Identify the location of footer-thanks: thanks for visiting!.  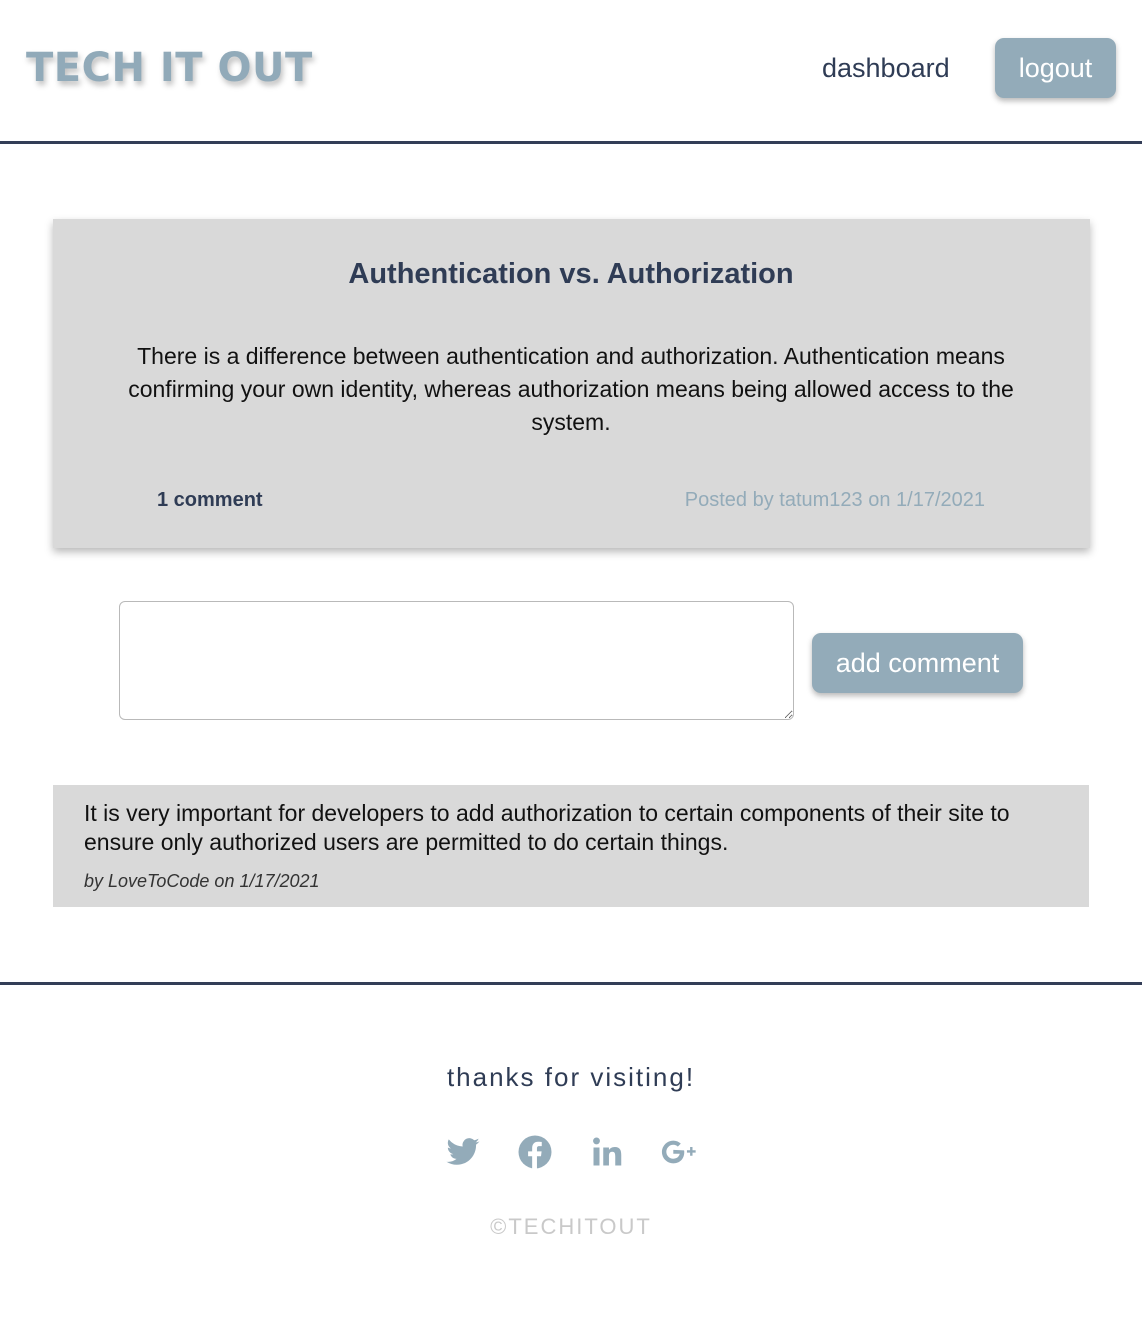
(571, 1077).